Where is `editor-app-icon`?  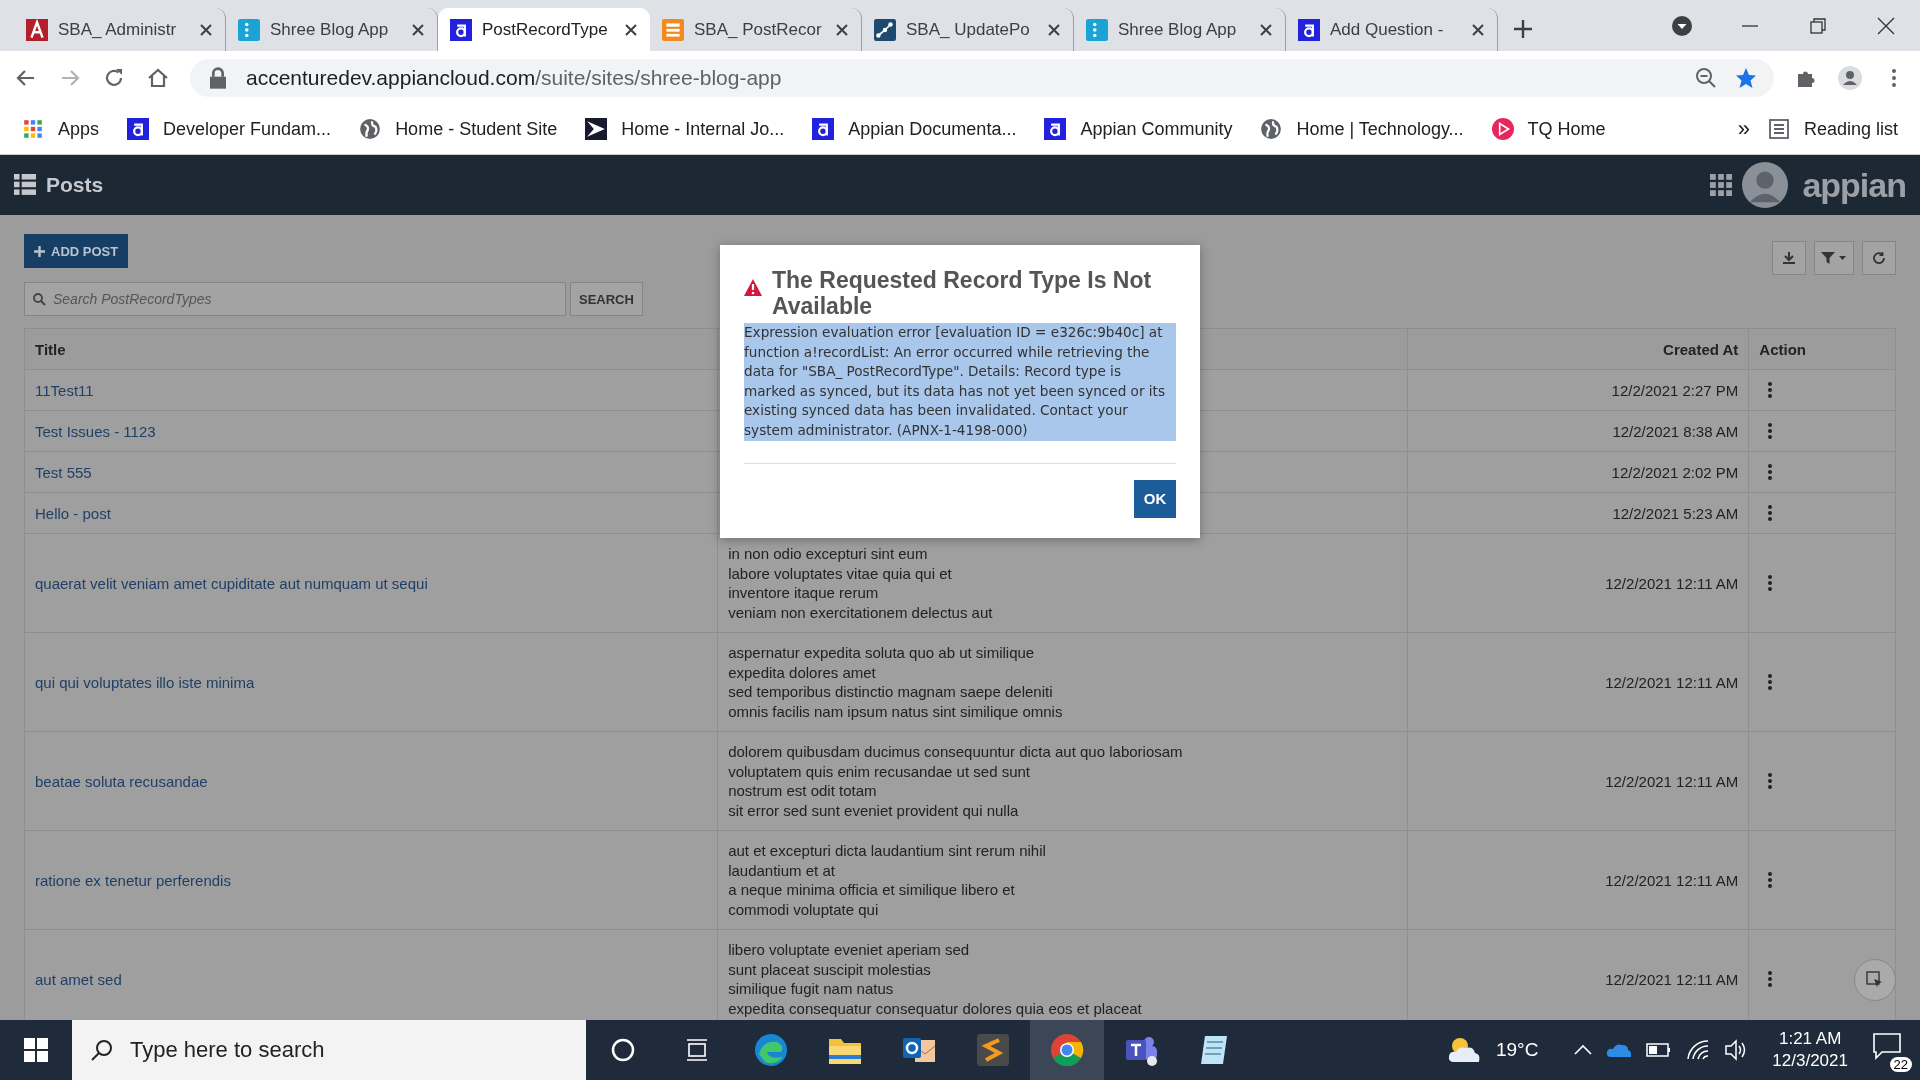 editor-app-icon is located at coordinates (993, 1050).